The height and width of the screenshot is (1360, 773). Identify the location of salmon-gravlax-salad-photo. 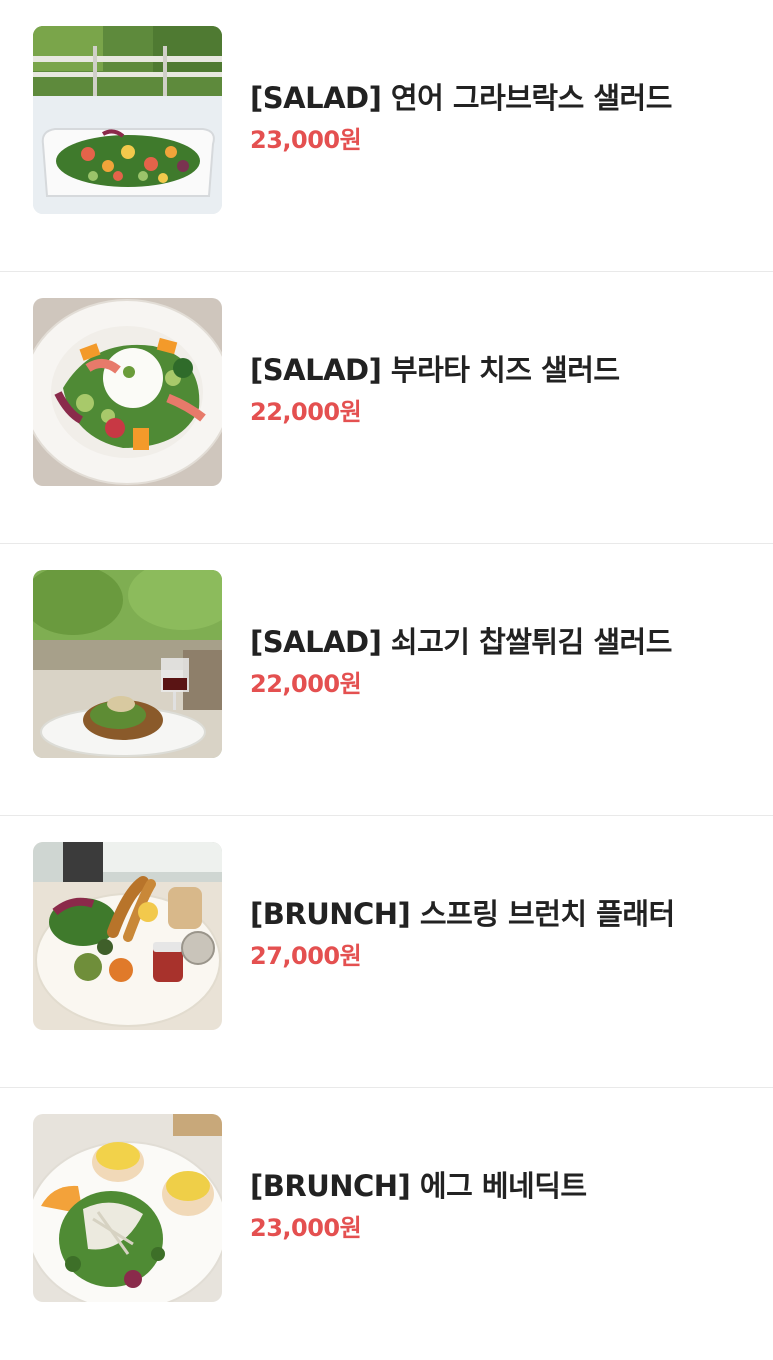
(127, 120).